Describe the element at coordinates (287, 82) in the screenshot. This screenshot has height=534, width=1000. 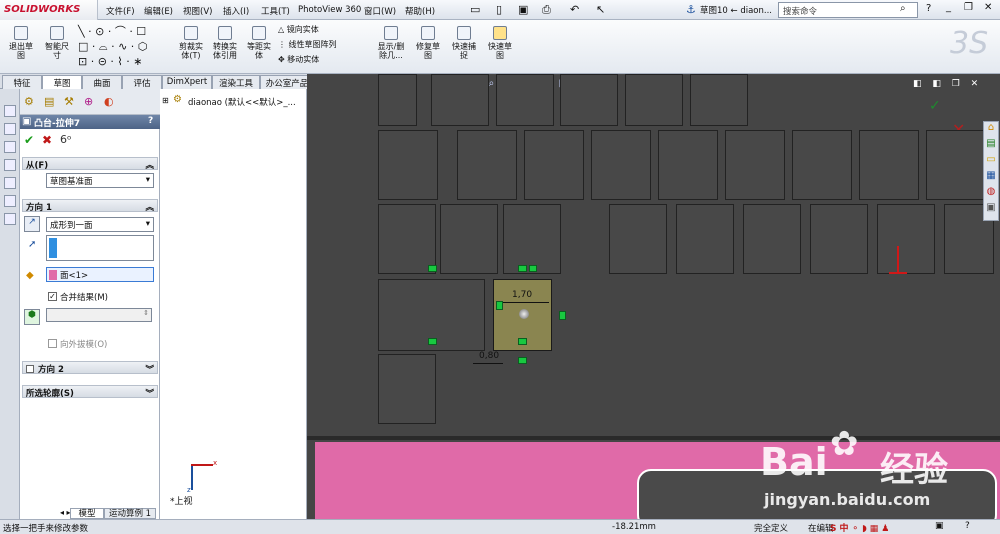
I see `tab-office-products: 办公室产品` at that location.